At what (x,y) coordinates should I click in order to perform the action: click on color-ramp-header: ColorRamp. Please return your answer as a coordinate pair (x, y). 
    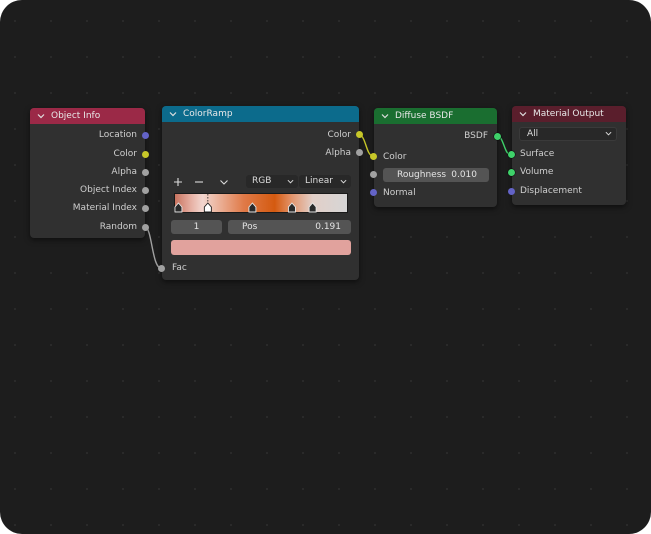
    Looking at the image, I should click on (260, 114).